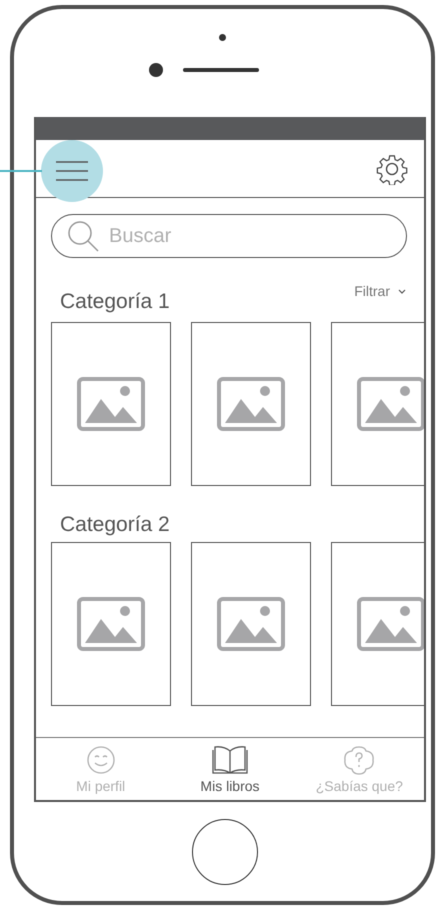 Image resolution: width=443 pixels, height=909 pixels. Describe the element at coordinates (225, 851) in the screenshot. I see `home-button` at that location.